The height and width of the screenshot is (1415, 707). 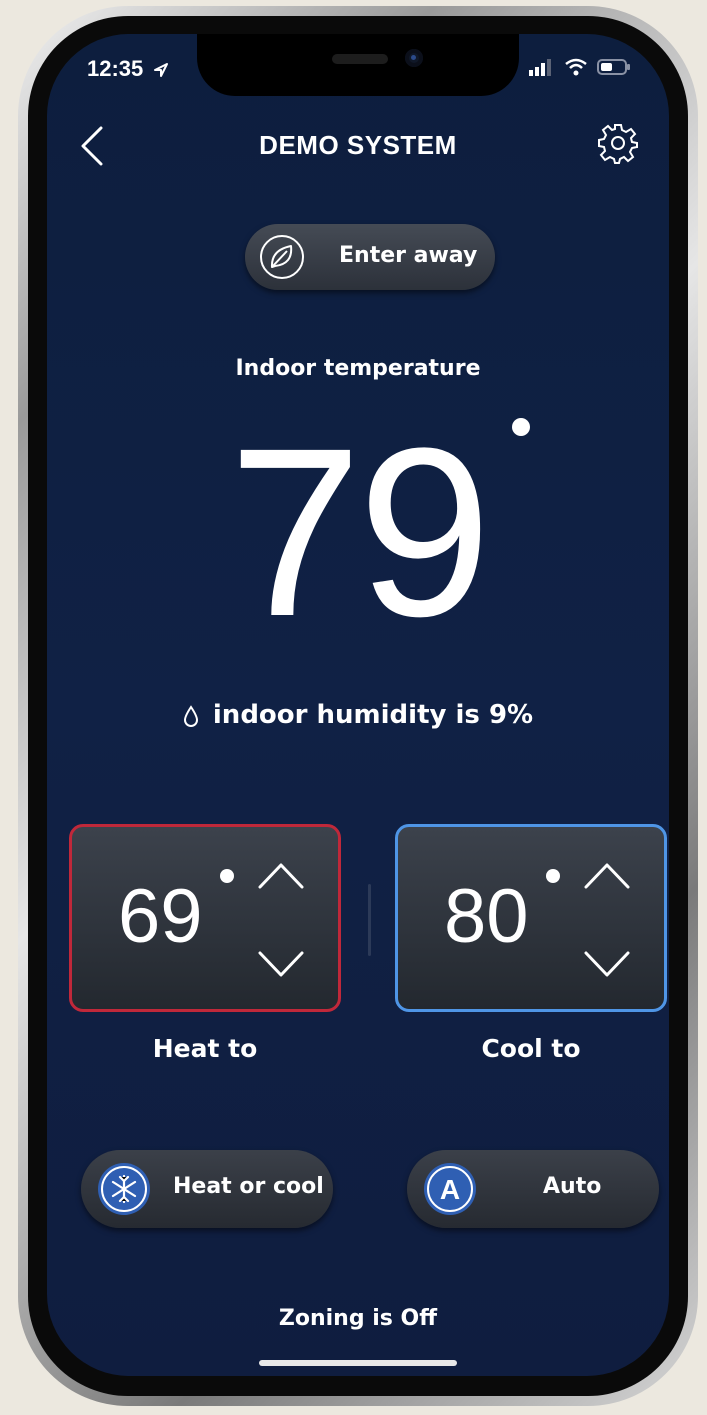 I want to click on cool-to-label: Cool to, so click(x=531, y=1048).